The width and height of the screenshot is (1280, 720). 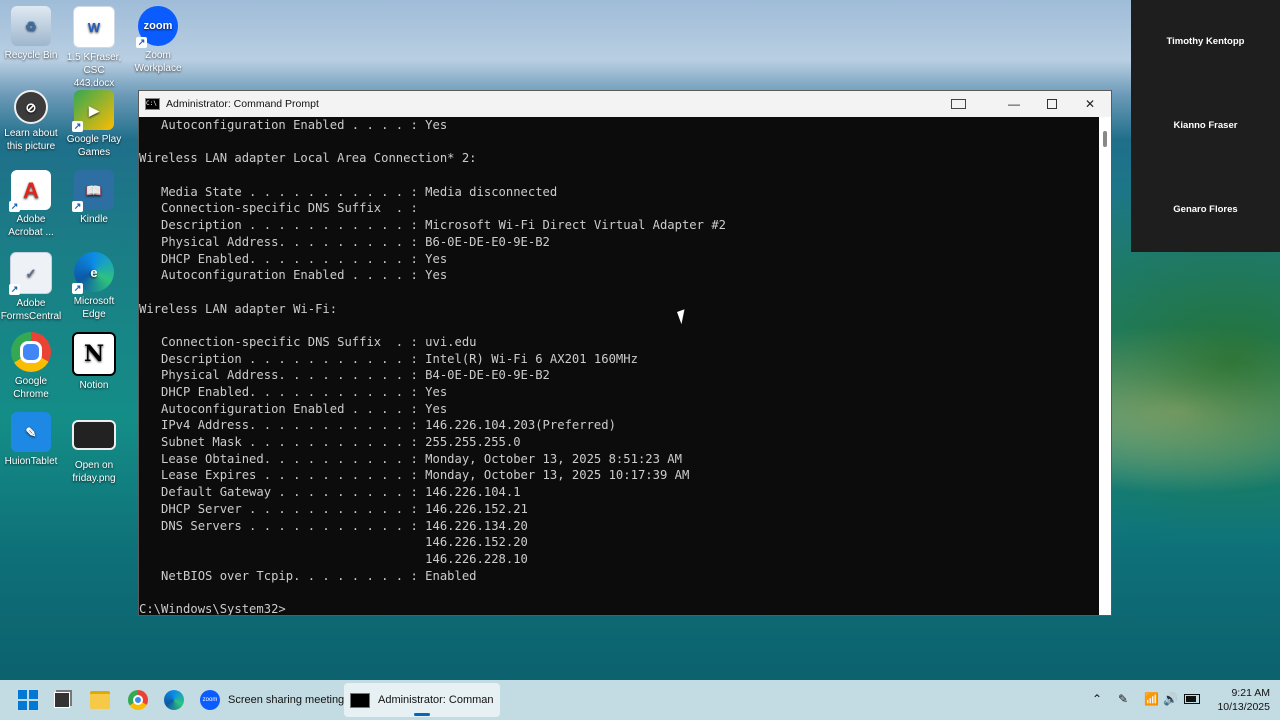 I want to click on windows-start-icon, so click(x=28, y=700).